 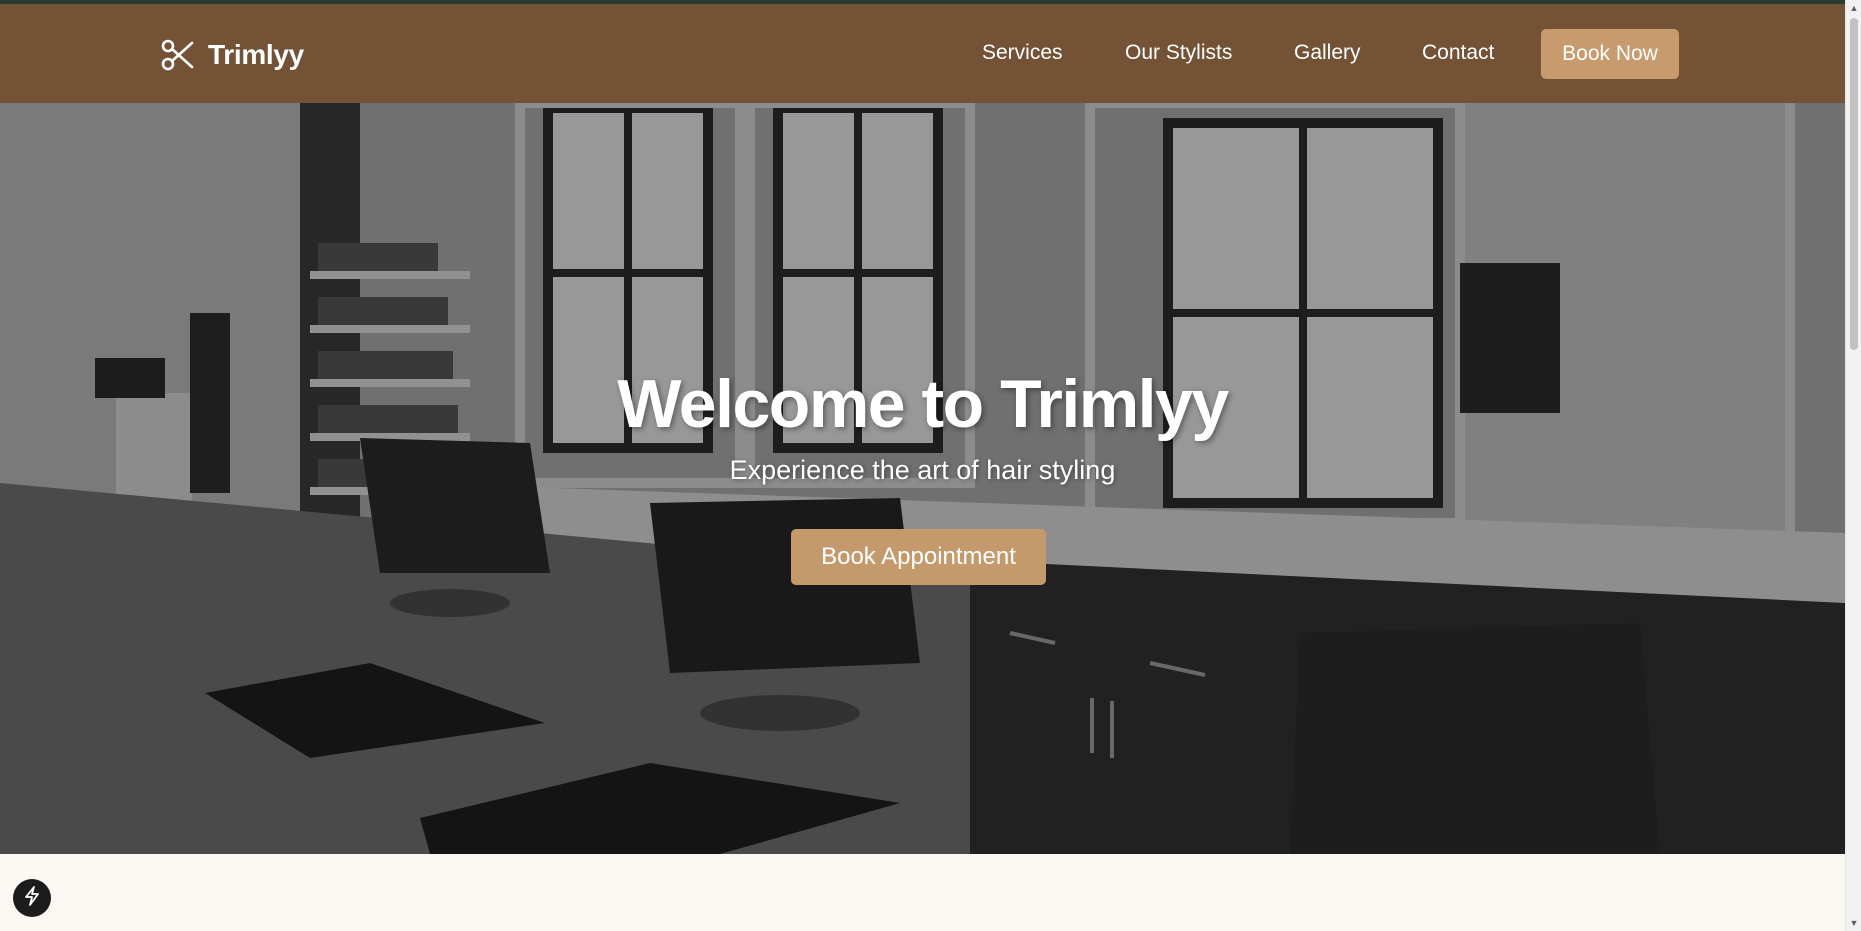 What do you see at coordinates (922, 892) in the screenshot?
I see `next-section` at bounding box center [922, 892].